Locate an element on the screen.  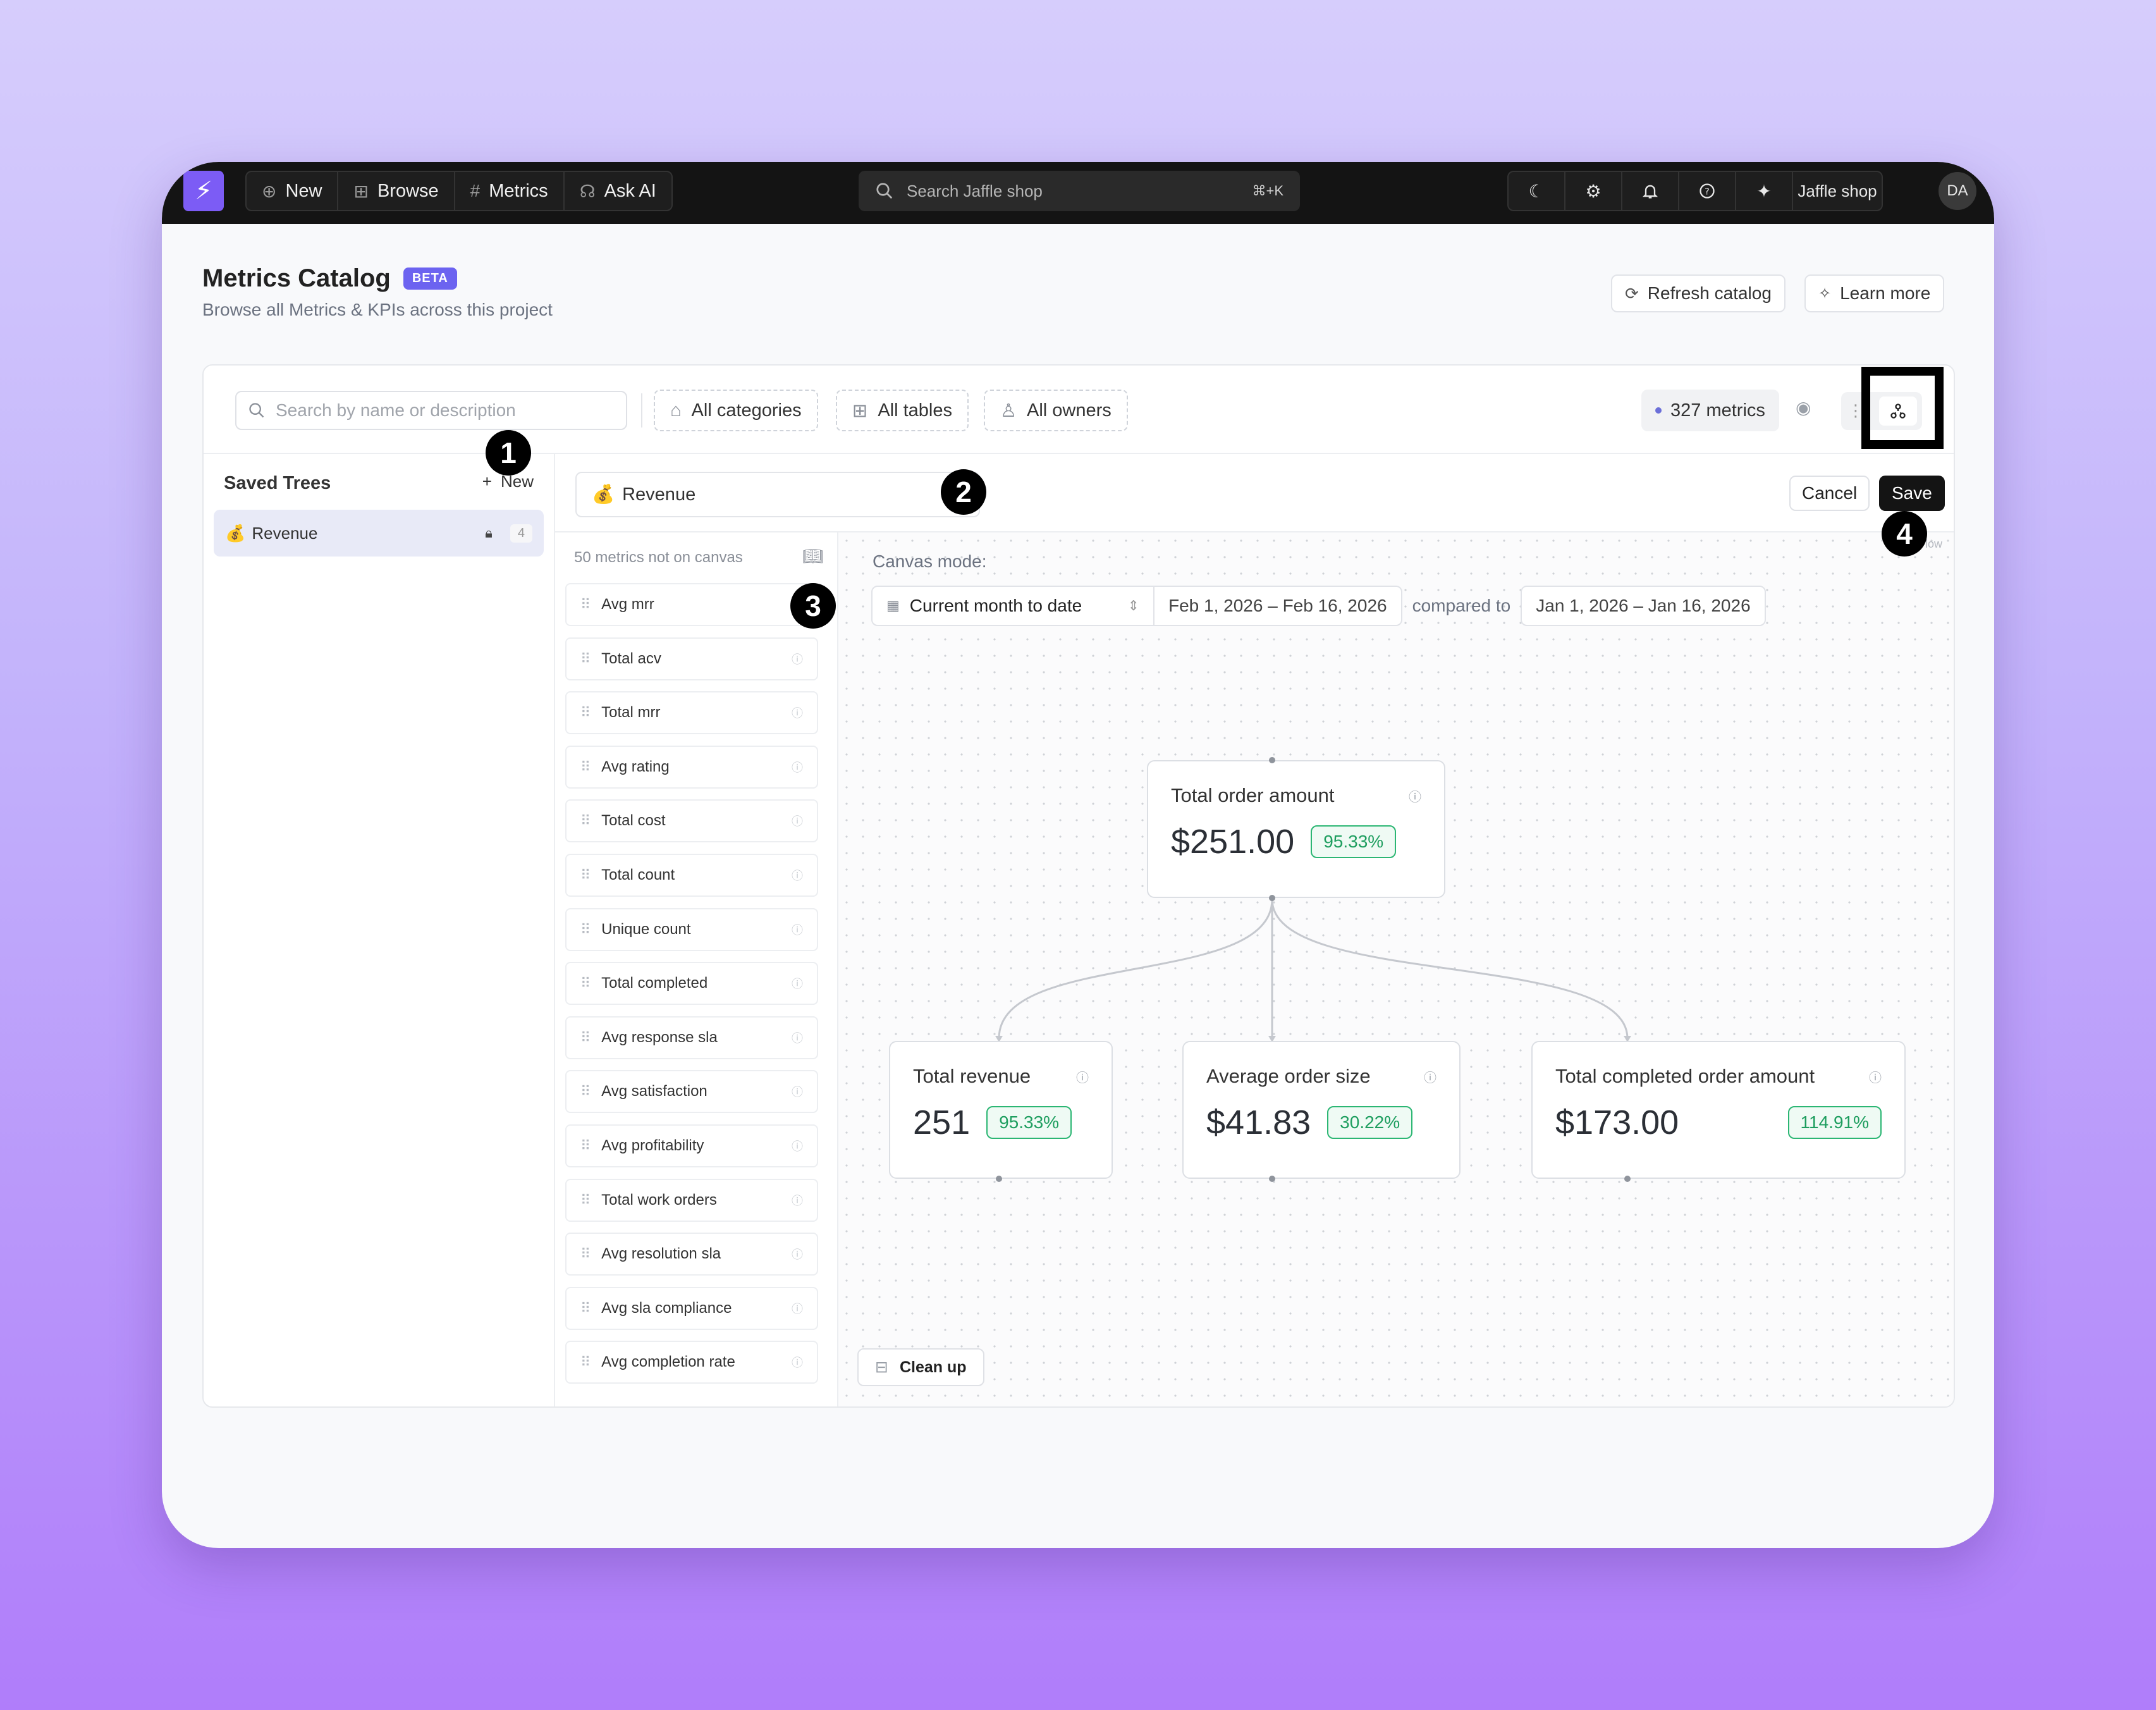
tree-name-input: 💰 Revenue is located at coordinates (777, 494).